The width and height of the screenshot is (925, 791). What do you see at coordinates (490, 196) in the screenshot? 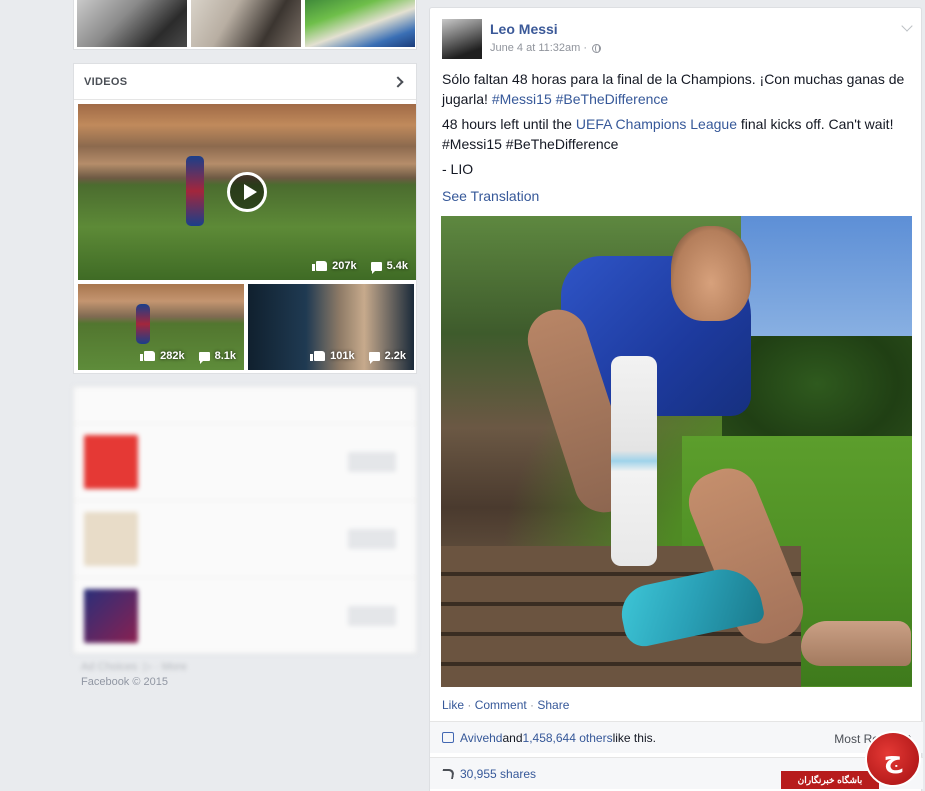
I see `see-translation-link: See Translation` at bounding box center [490, 196].